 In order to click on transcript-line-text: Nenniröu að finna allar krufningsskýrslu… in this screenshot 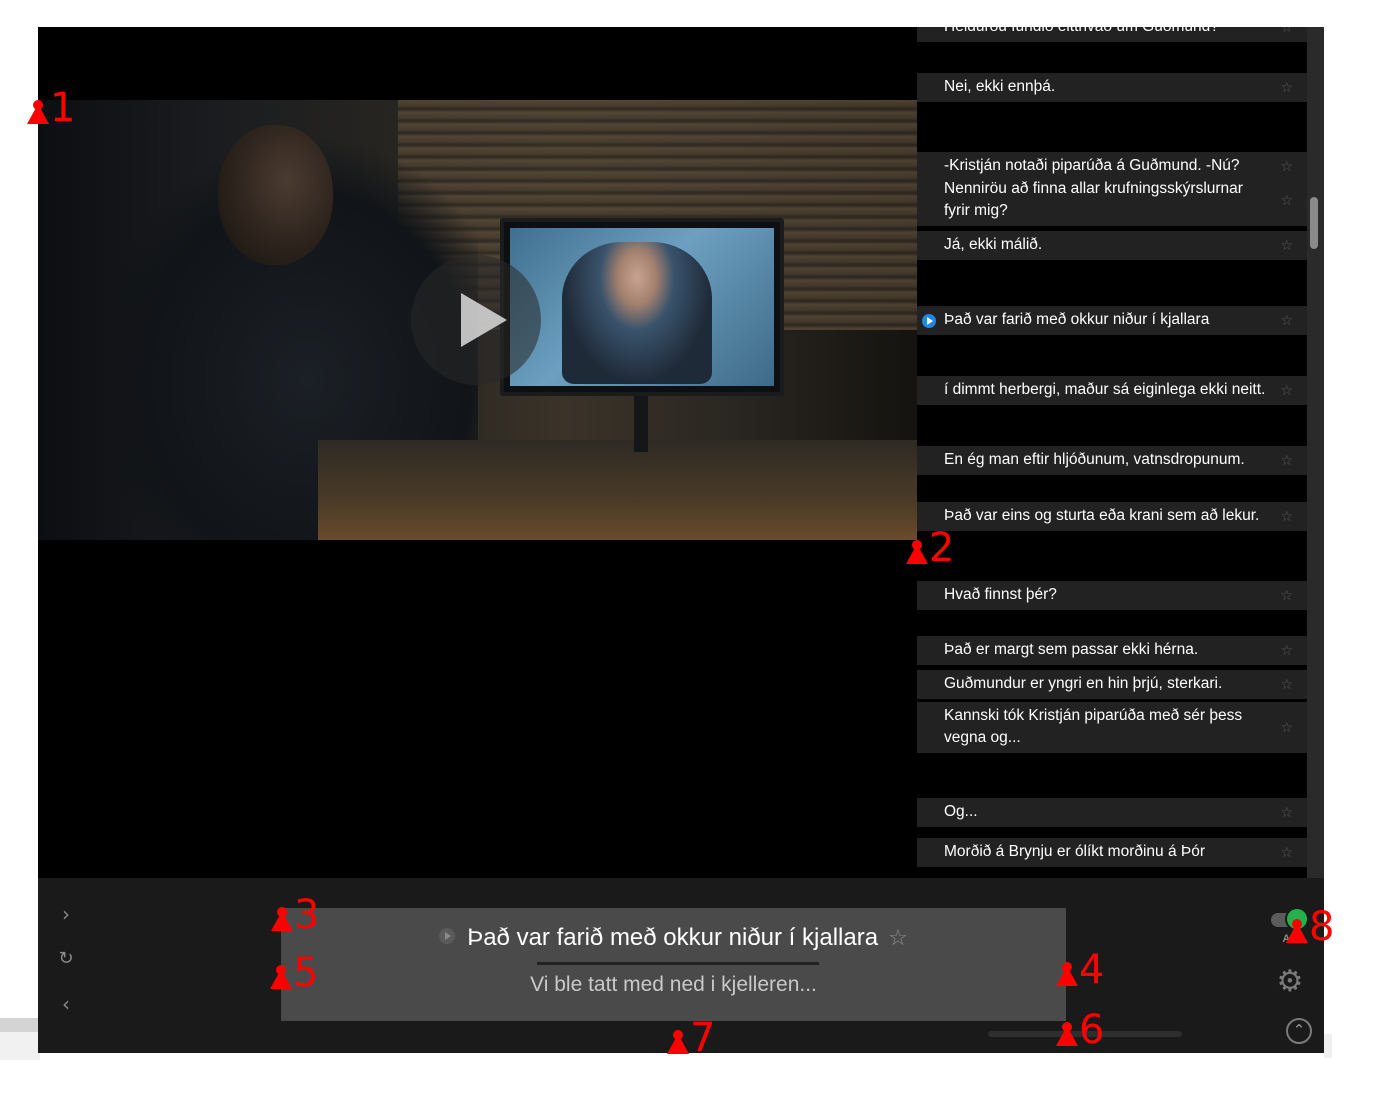, I will do `click(1093, 199)`.